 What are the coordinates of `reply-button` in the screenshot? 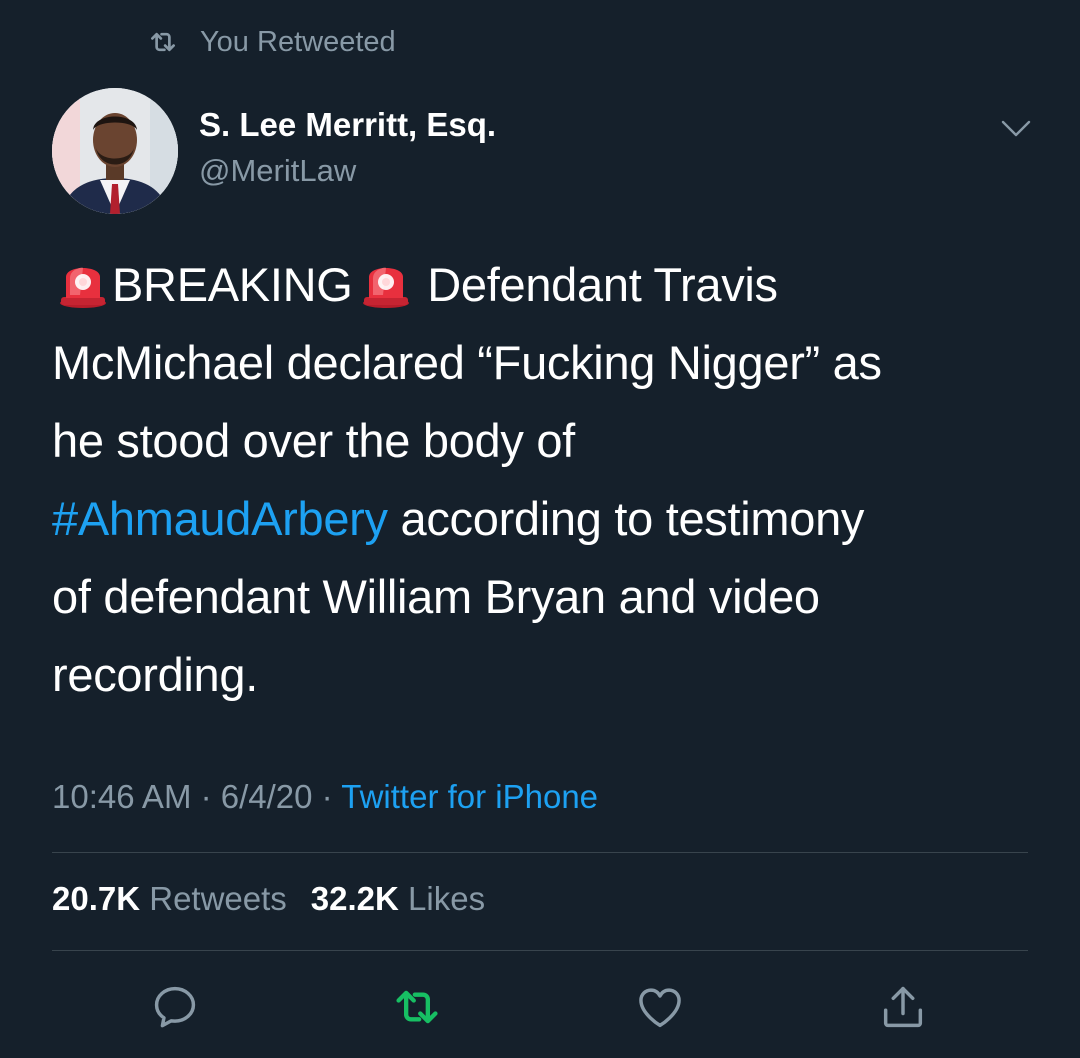 It's located at (175, 1007).